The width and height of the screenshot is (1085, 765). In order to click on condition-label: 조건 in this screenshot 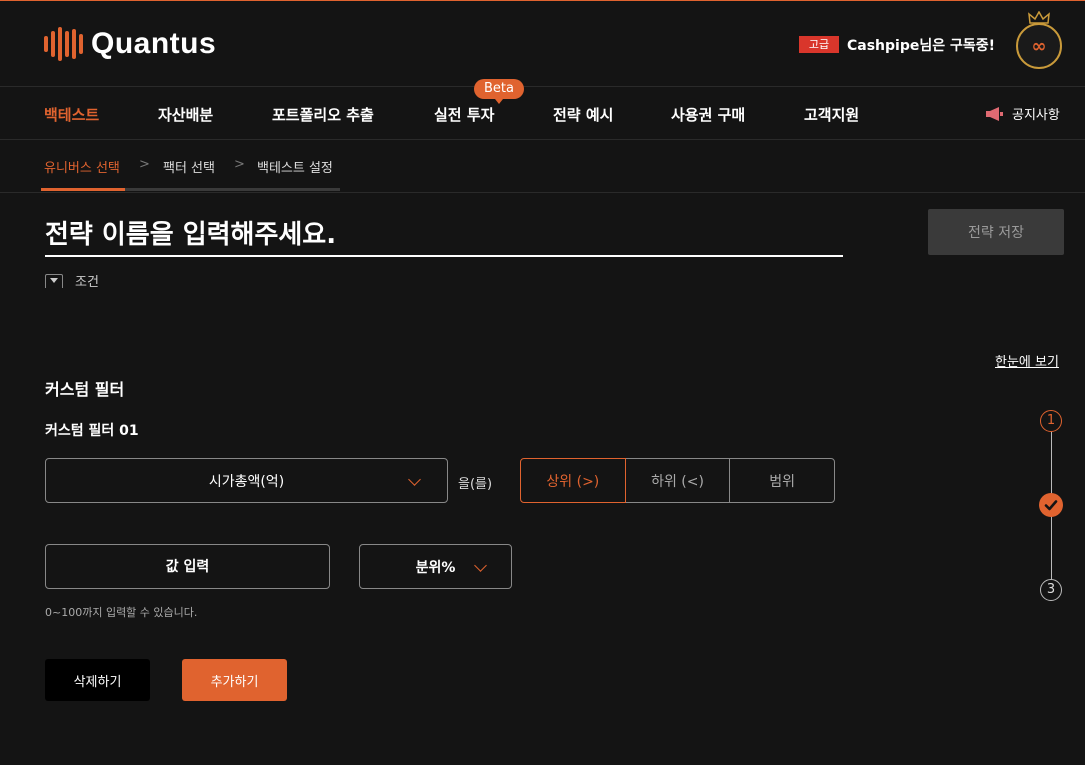, I will do `click(87, 281)`.